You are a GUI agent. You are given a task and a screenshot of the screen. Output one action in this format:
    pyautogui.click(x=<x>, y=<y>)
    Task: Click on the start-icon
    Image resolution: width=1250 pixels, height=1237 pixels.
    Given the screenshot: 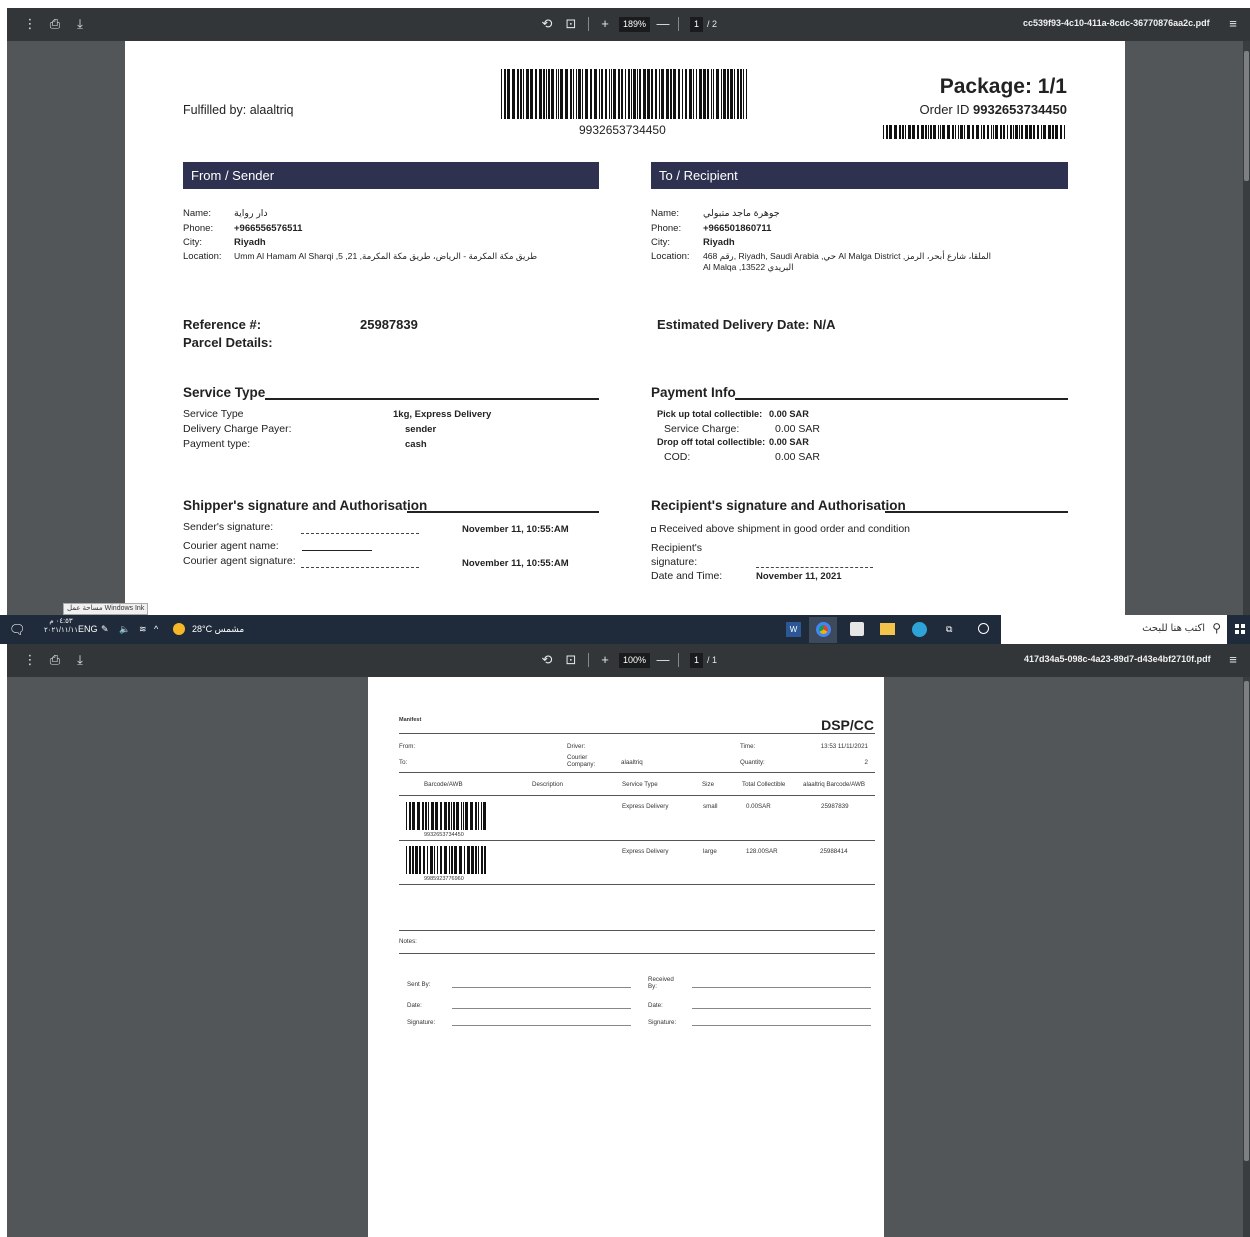 What is the action you would take?
    pyautogui.click(x=1240, y=629)
    